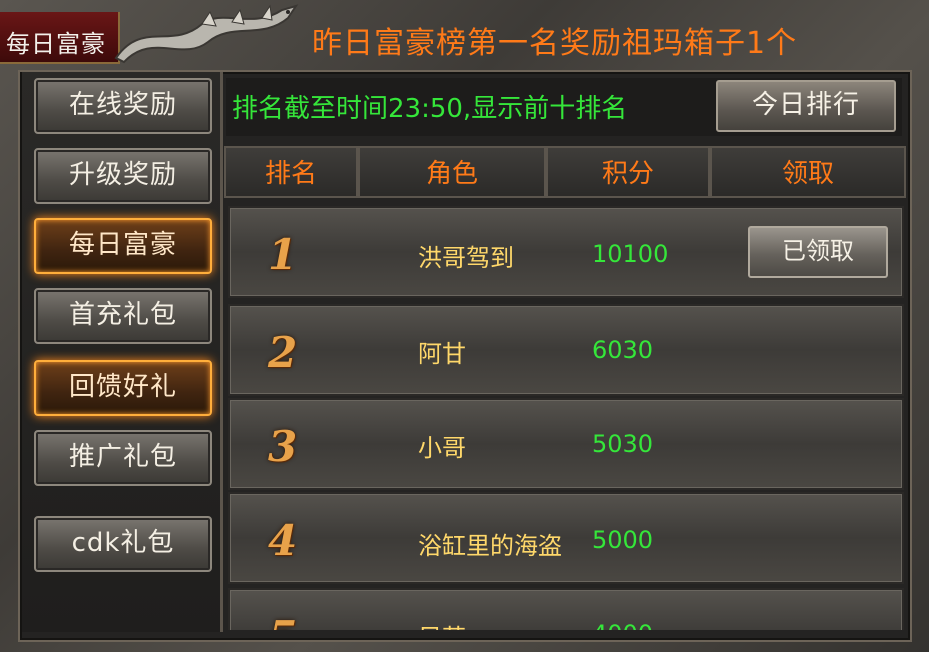  Describe the element at coordinates (623, 444) in the screenshot. I see `player-score: 5030` at that location.